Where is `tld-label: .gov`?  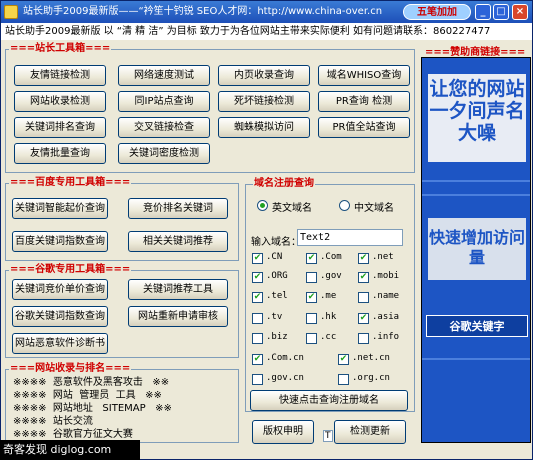
tld-label: .gov is located at coordinates (331, 276).